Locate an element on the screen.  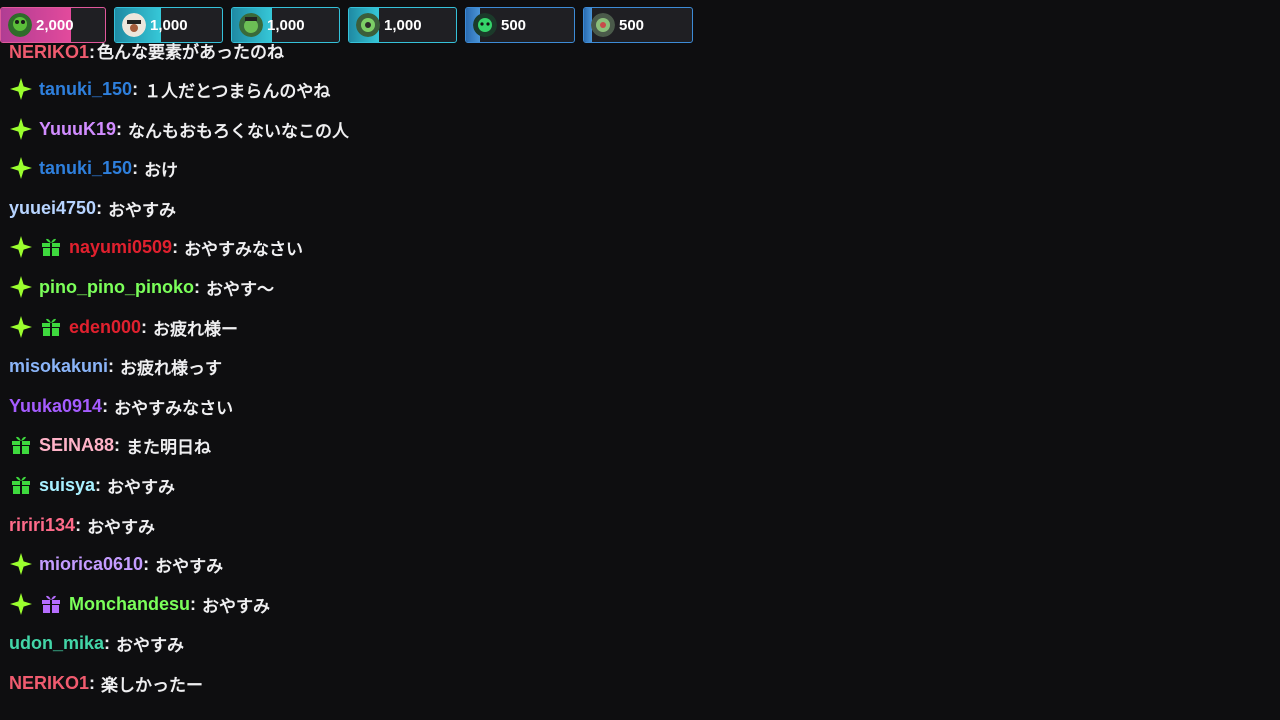
chat-message: Monchandesu: おやすみ is located at coordinates (139, 604).